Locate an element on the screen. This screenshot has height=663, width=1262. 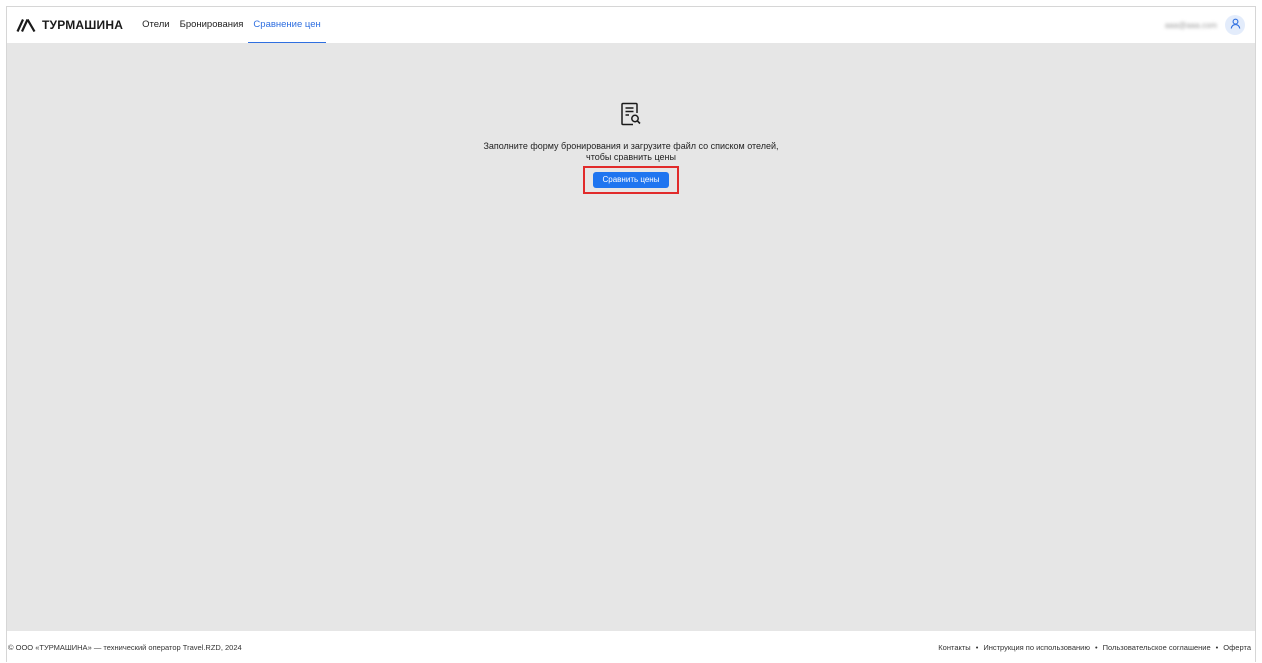
highlight-box: Сравнить цены is located at coordinates (631, 180).